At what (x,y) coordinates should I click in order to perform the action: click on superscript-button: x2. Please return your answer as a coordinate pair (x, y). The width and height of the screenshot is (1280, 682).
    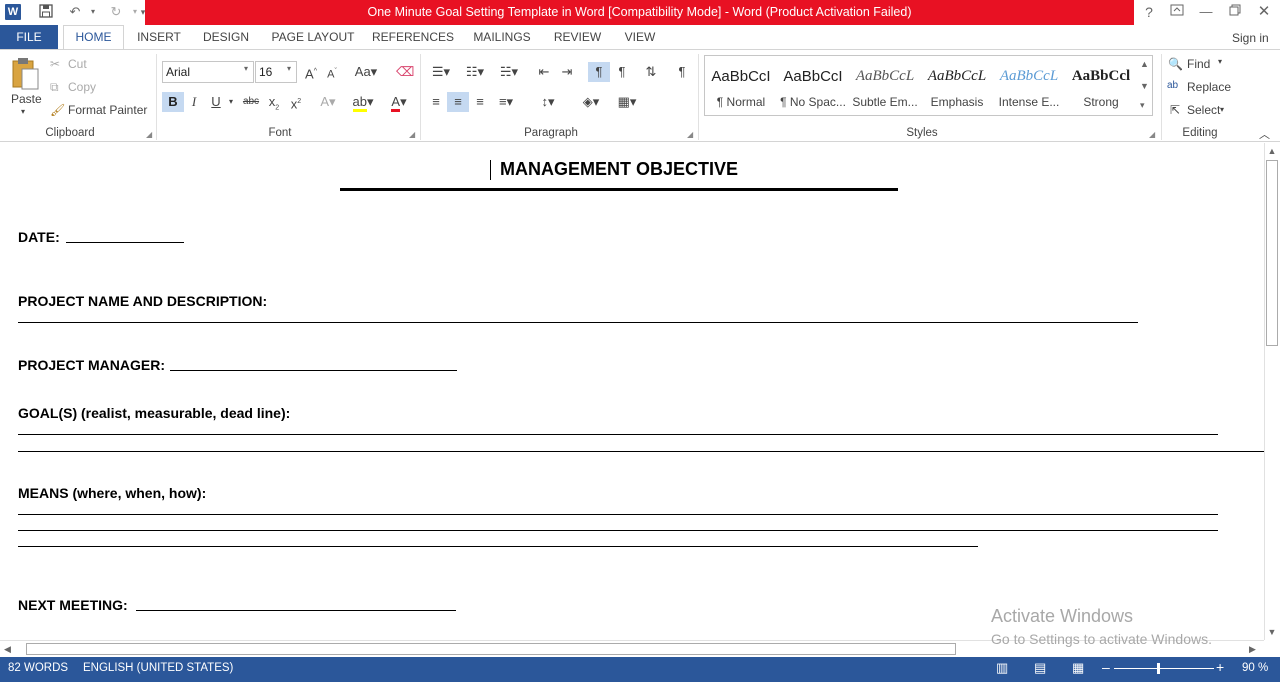
    Looking at the image, I should click on (296, 102).